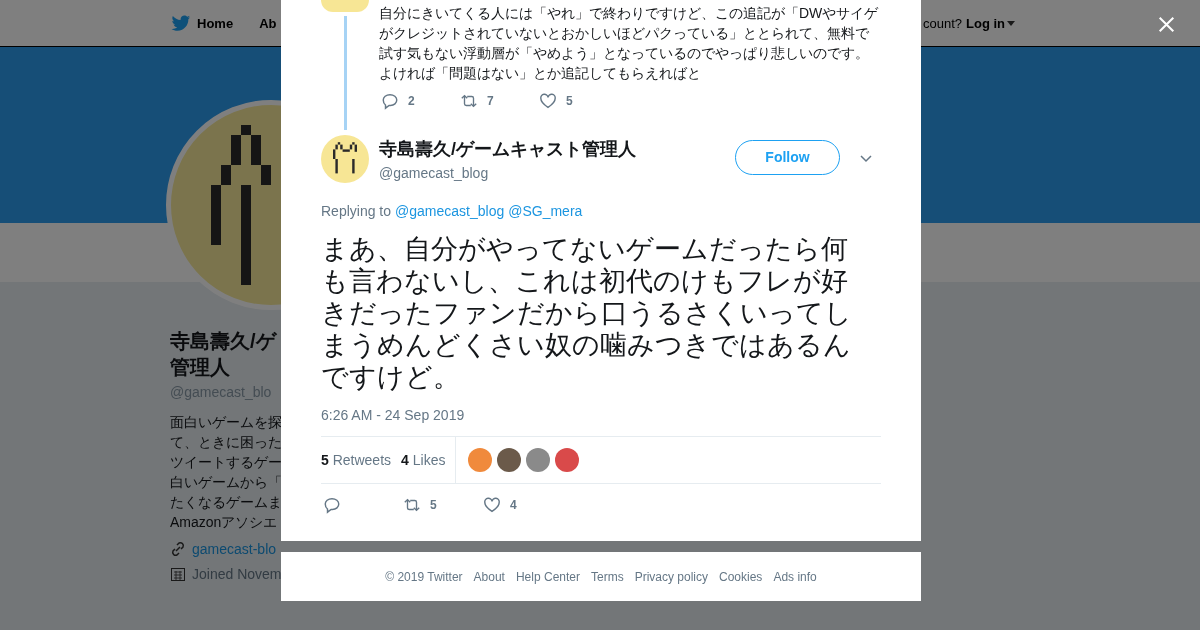 The height and width of the screenshot is (630, 1200). Describe the element at coordinates (578, 101) in the screenshot. I see `like-button: 5` at that location.